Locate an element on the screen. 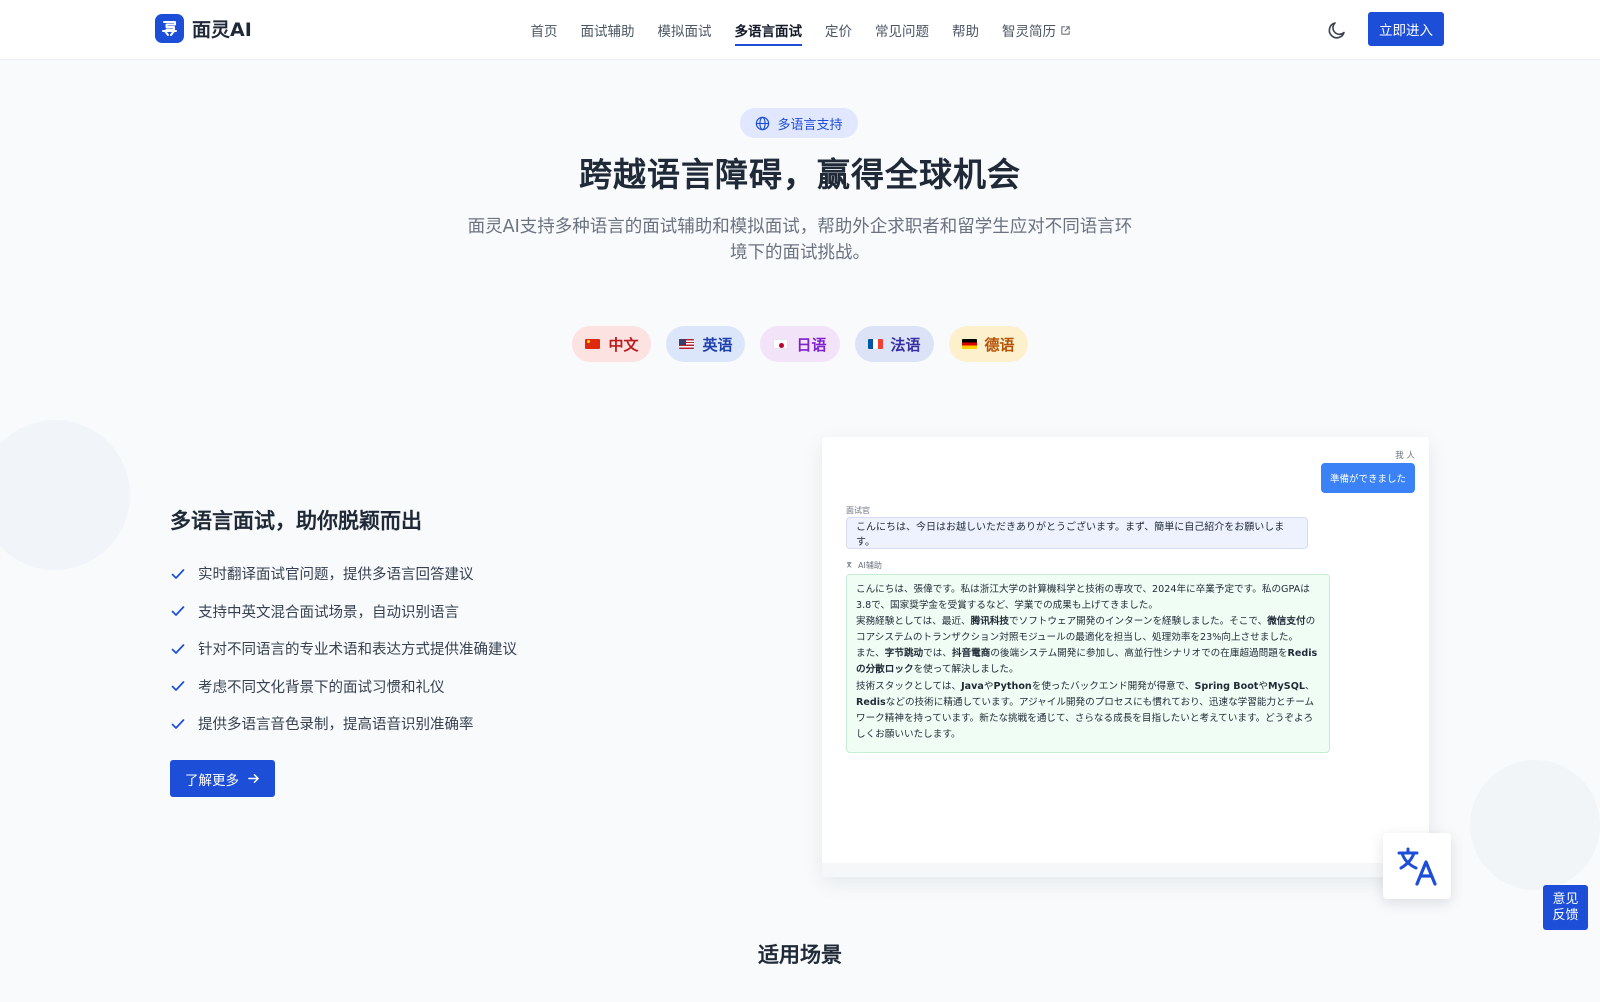 The width and height of the screenshot is (1600, 1002). ai-answer-highlight: MySQL is located at coordinates (1286, 686).